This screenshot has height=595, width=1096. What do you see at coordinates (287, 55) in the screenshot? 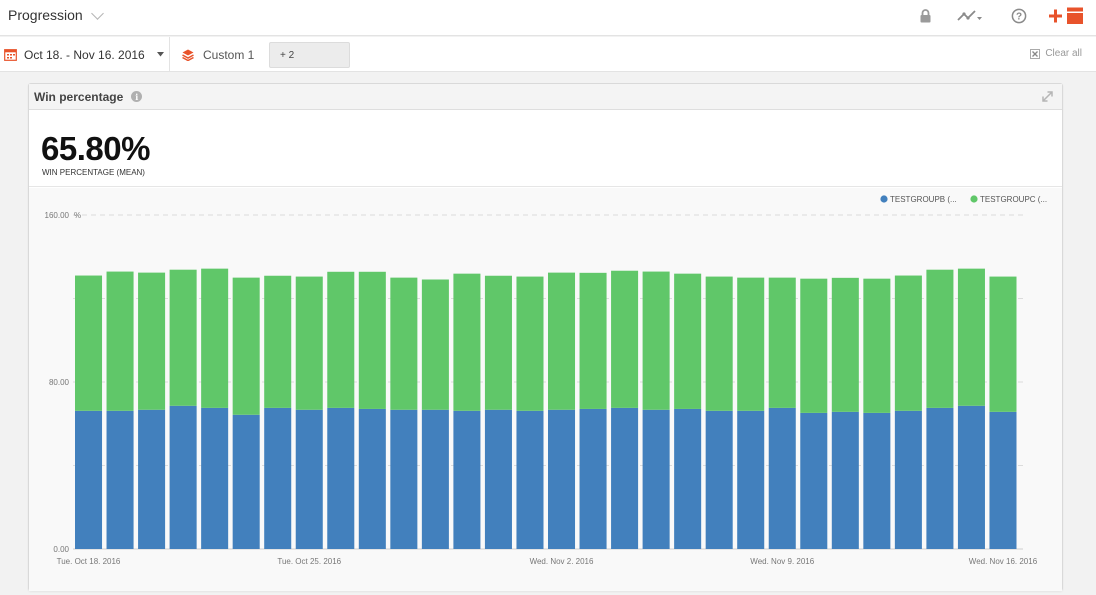
I see `more-segments-label: + 2` at bounding box center [287, 55].